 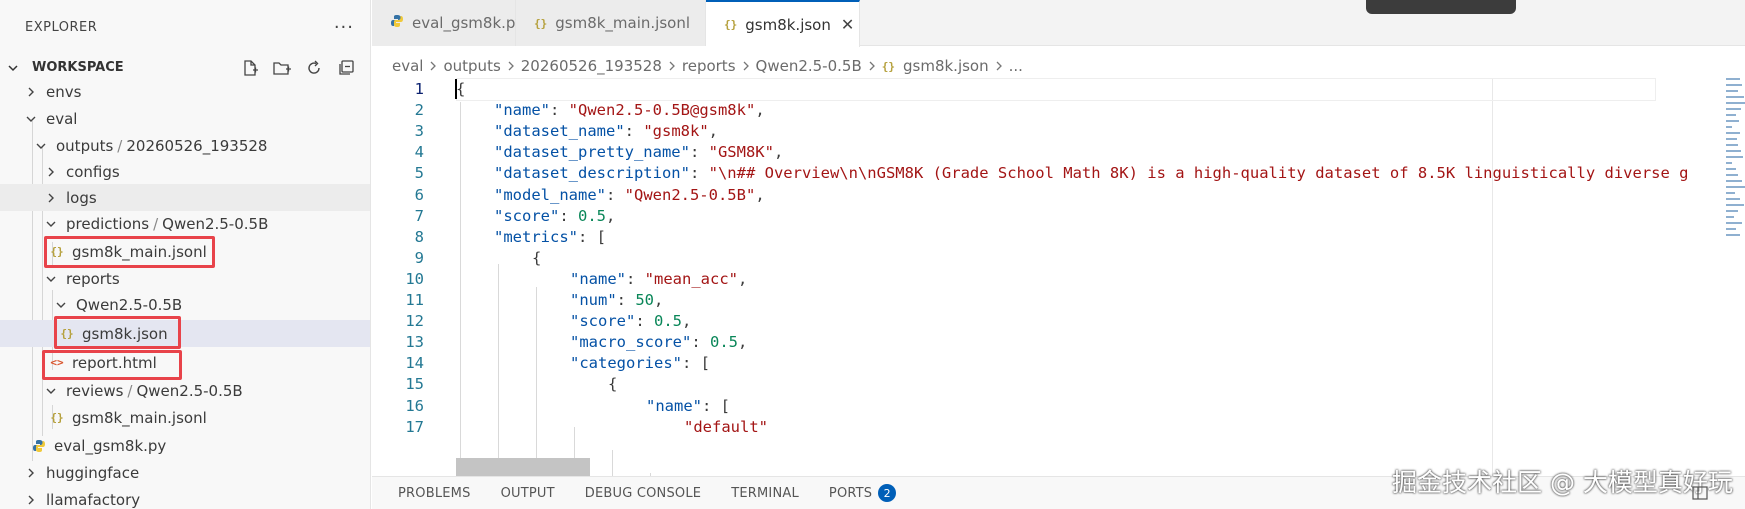 I want to click on tree-item-eval: eval, so click(x=185, y=118).